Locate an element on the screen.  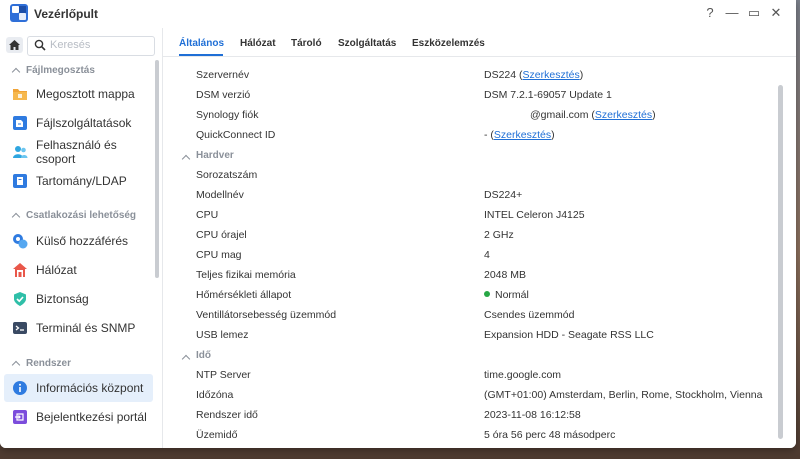
info-row-cpu-cores: CPU mag 4 is located at coordinates (343, 255).